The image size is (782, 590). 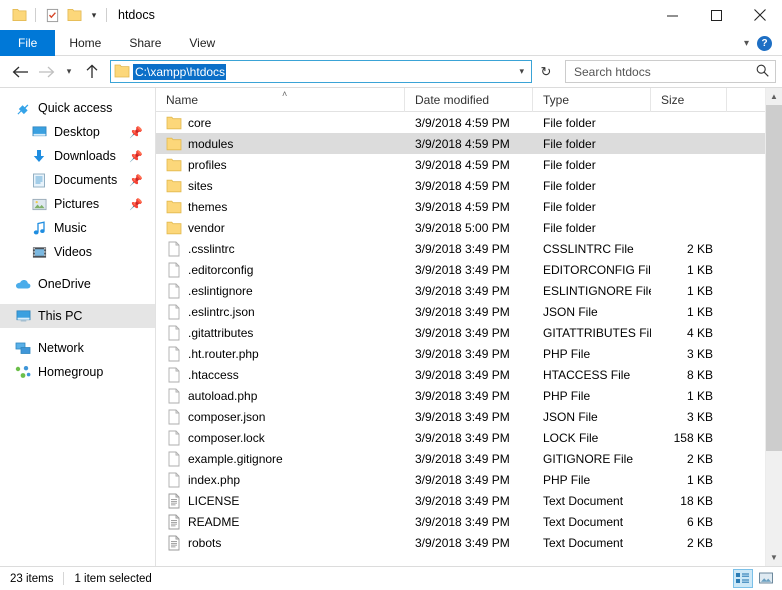 I want to click on cell-size, so click(x=689, y=164).